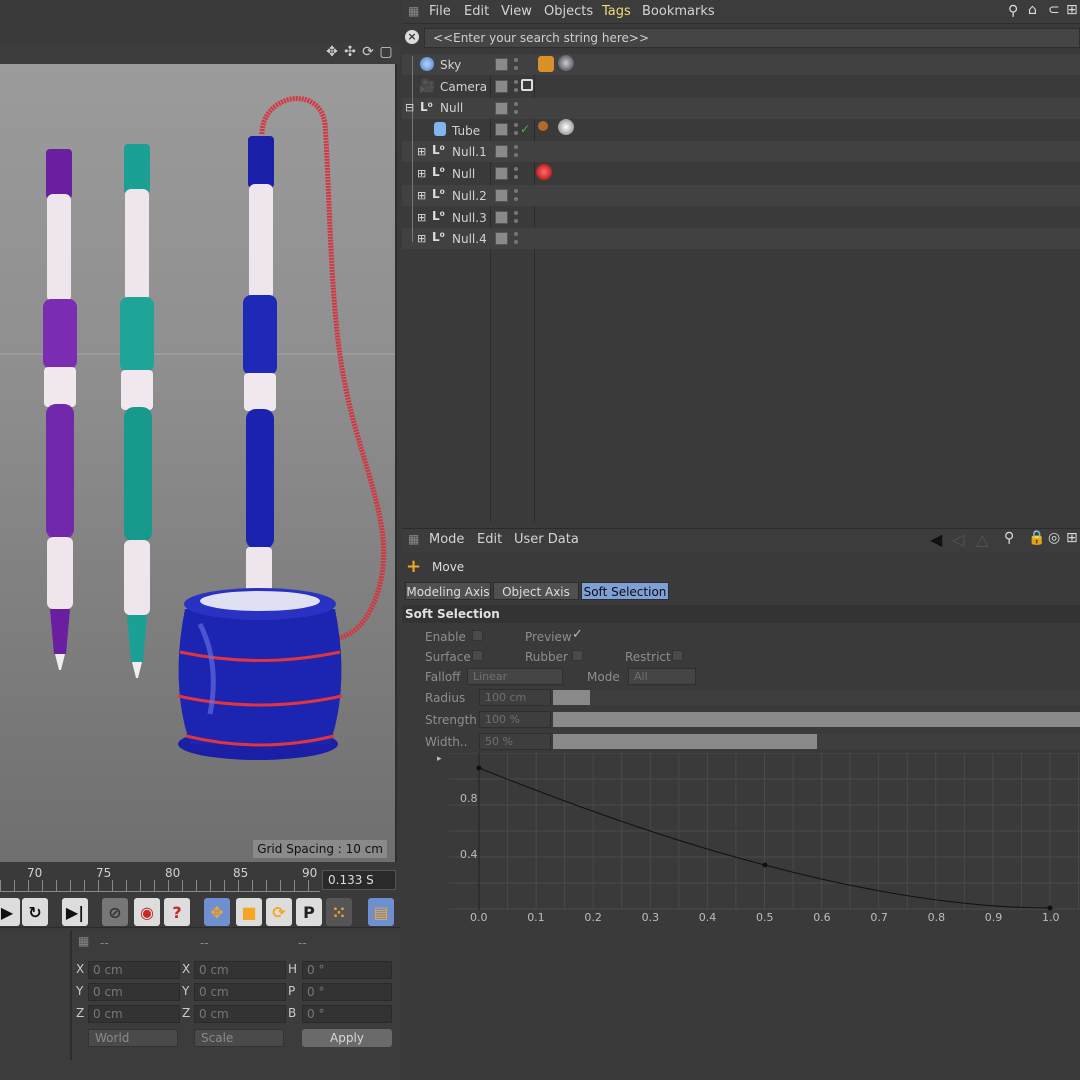  Describe the element at coordinates (249, 912) in the screenshot. I see `scale-key-icon: ■` at that location.